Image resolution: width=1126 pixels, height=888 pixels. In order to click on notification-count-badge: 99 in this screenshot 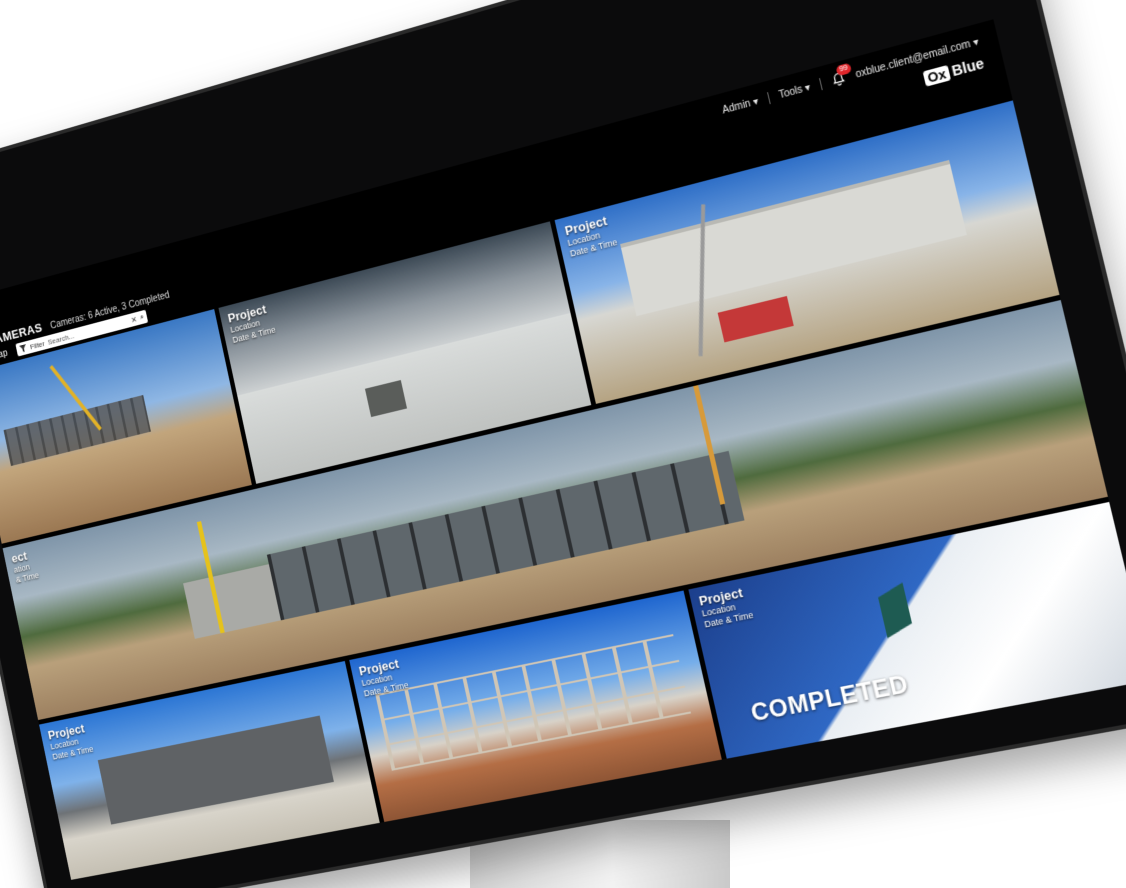, I will do `click(844, 70)`.